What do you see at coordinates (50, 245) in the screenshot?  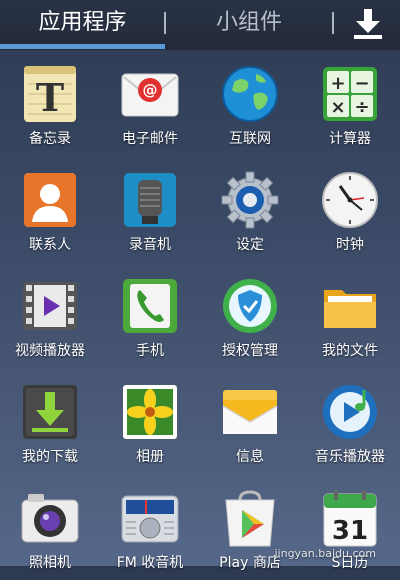 I see `app-label: 联系人` at bounding box center [50, 245].